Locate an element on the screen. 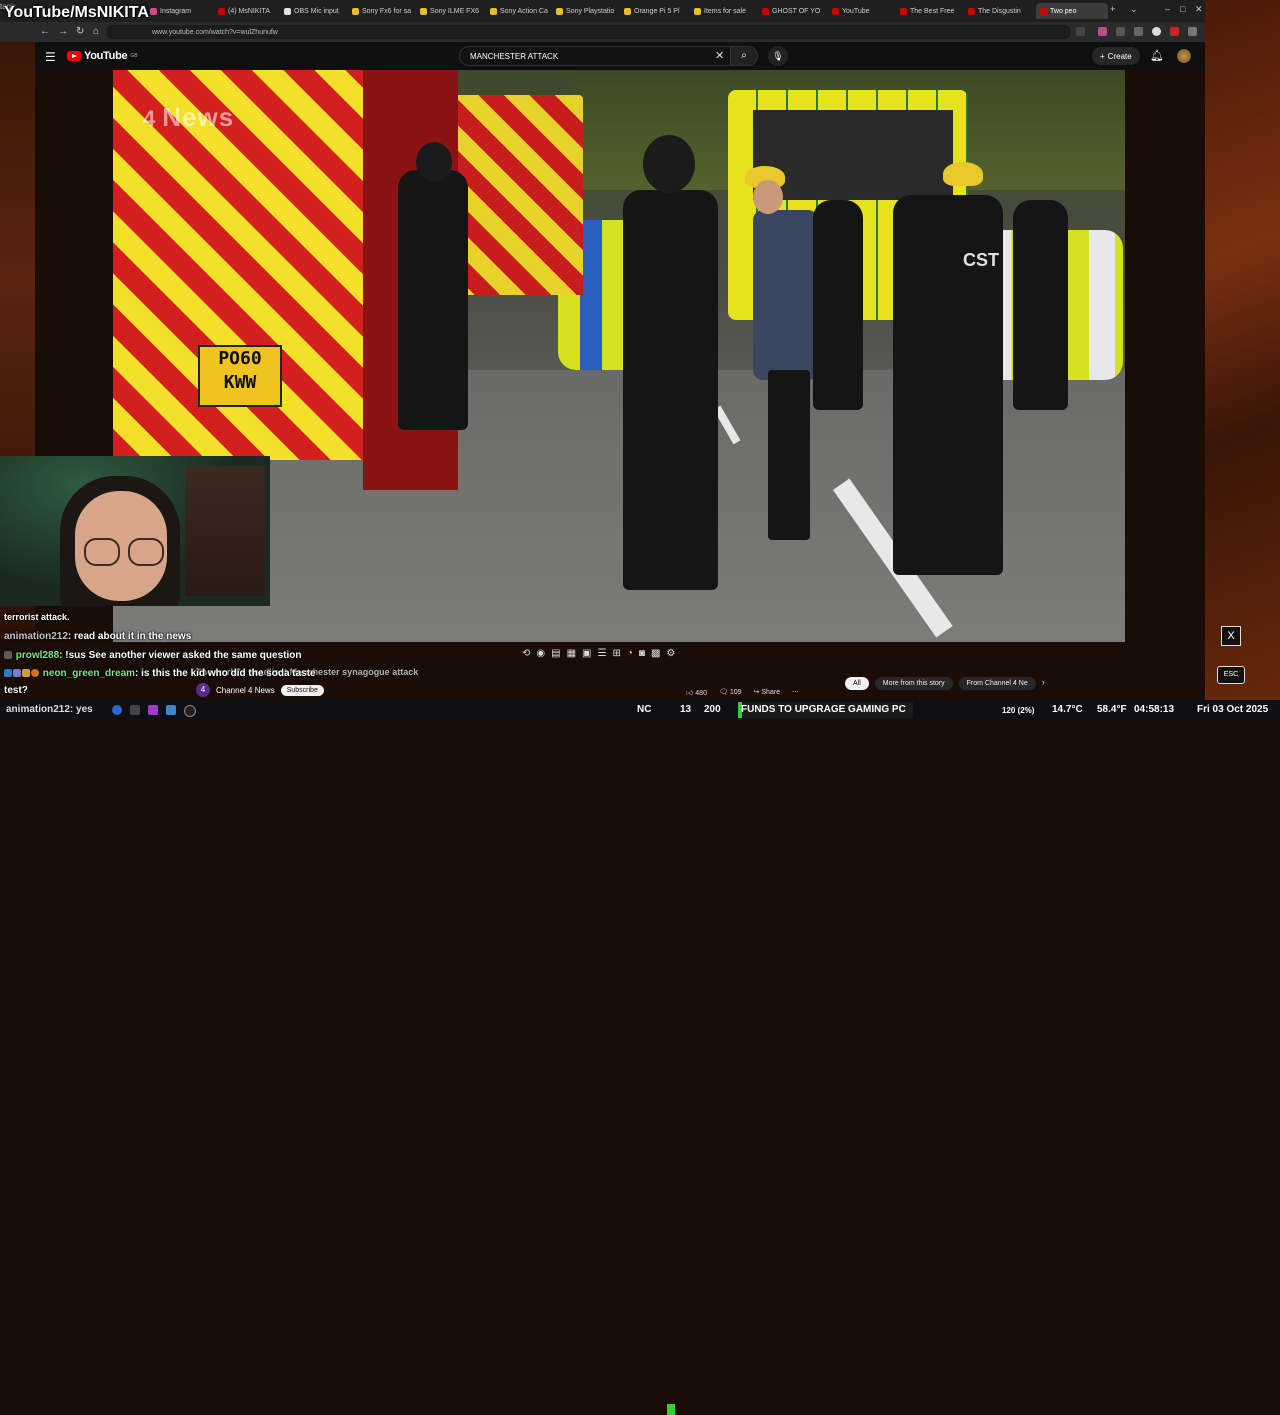 This screenshot has width=1280, height=1415. share-button: ↪ Share is located at coordinates (767, 692).